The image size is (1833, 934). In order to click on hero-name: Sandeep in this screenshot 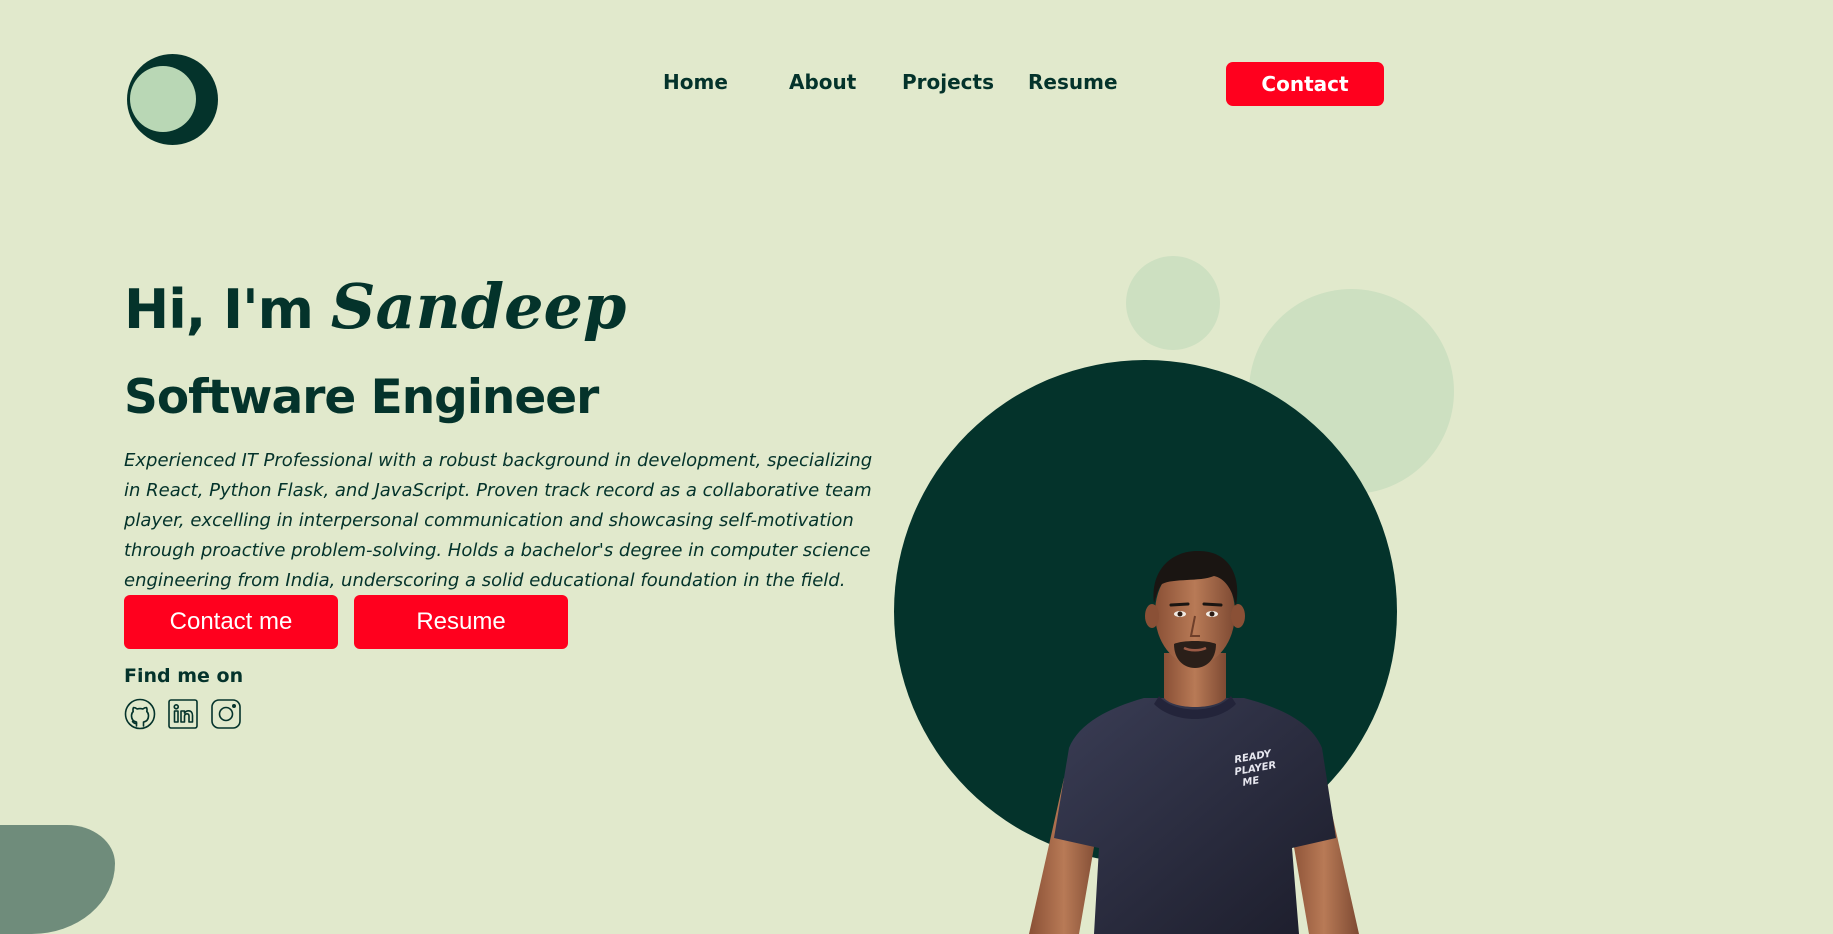, I will do `click(478, 306)`.